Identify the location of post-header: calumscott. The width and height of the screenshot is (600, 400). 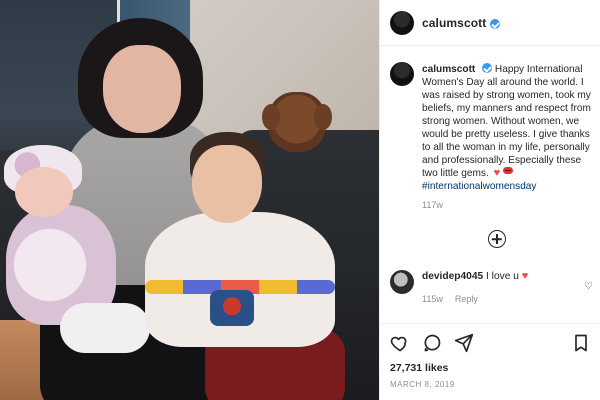
(490, 23).